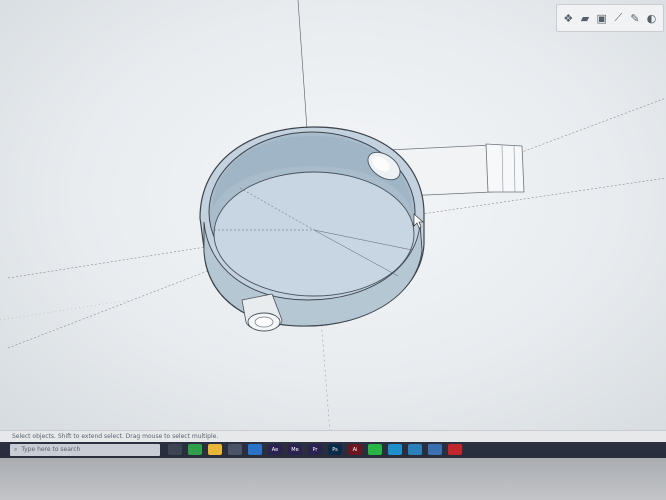 This screenshot has height=500, width=666. What do you see at coordinates (175, 449) in the screenshot?
I see `task-view-icon` at bounding box center [175, 449].